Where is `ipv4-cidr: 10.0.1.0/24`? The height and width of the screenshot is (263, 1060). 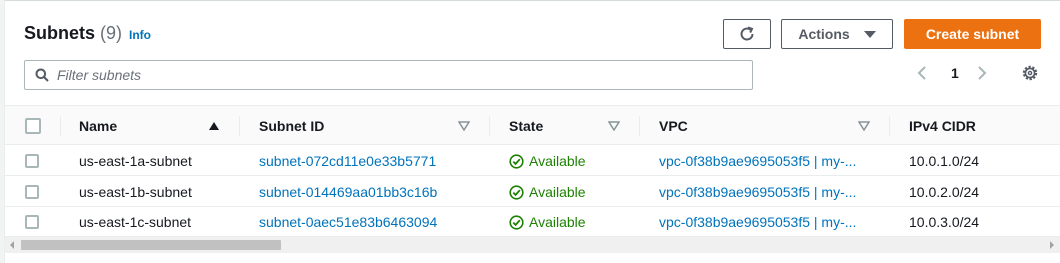 ipv4-cidr: 10.0.1.0/24 is located at coordinates (944, 161).